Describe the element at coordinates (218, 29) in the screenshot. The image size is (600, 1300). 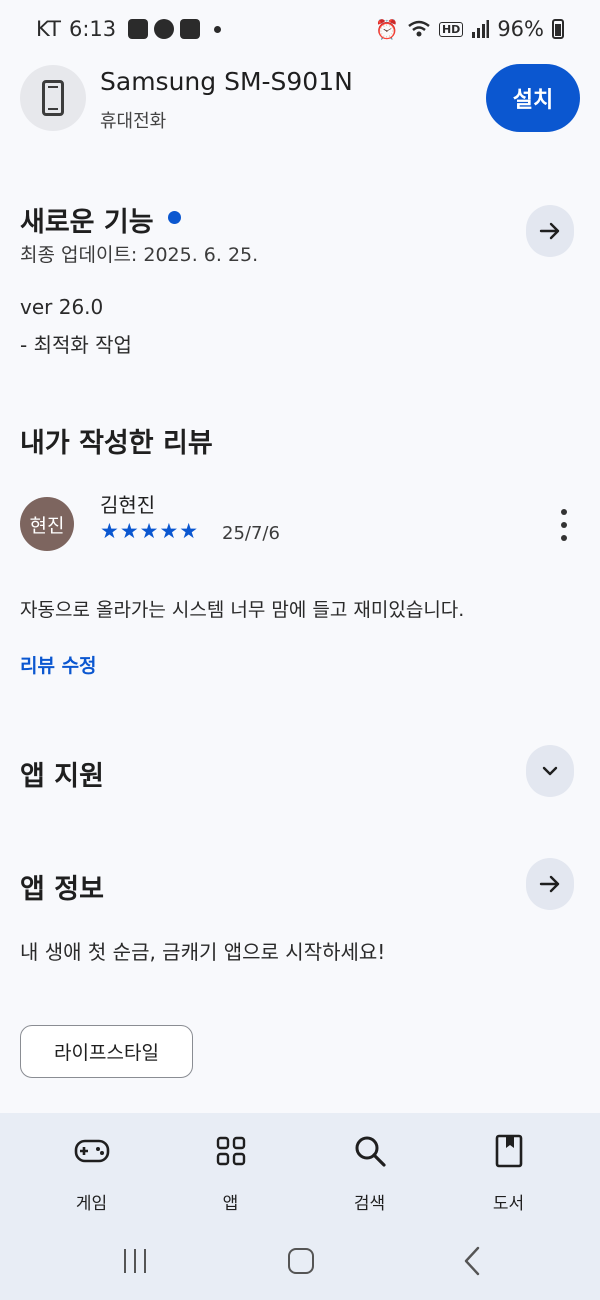
I see `more-notifications-icon` at that location.